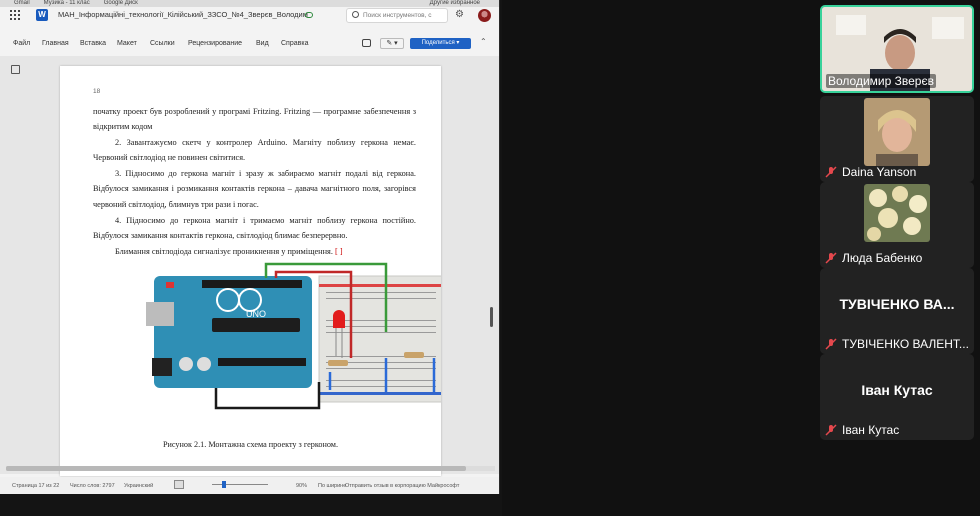 The width and height of the screenshot is (980, 516). Describe the element at coordinates (127, 43) in the screenshot. I see `tab-layout: Макет` at that location.